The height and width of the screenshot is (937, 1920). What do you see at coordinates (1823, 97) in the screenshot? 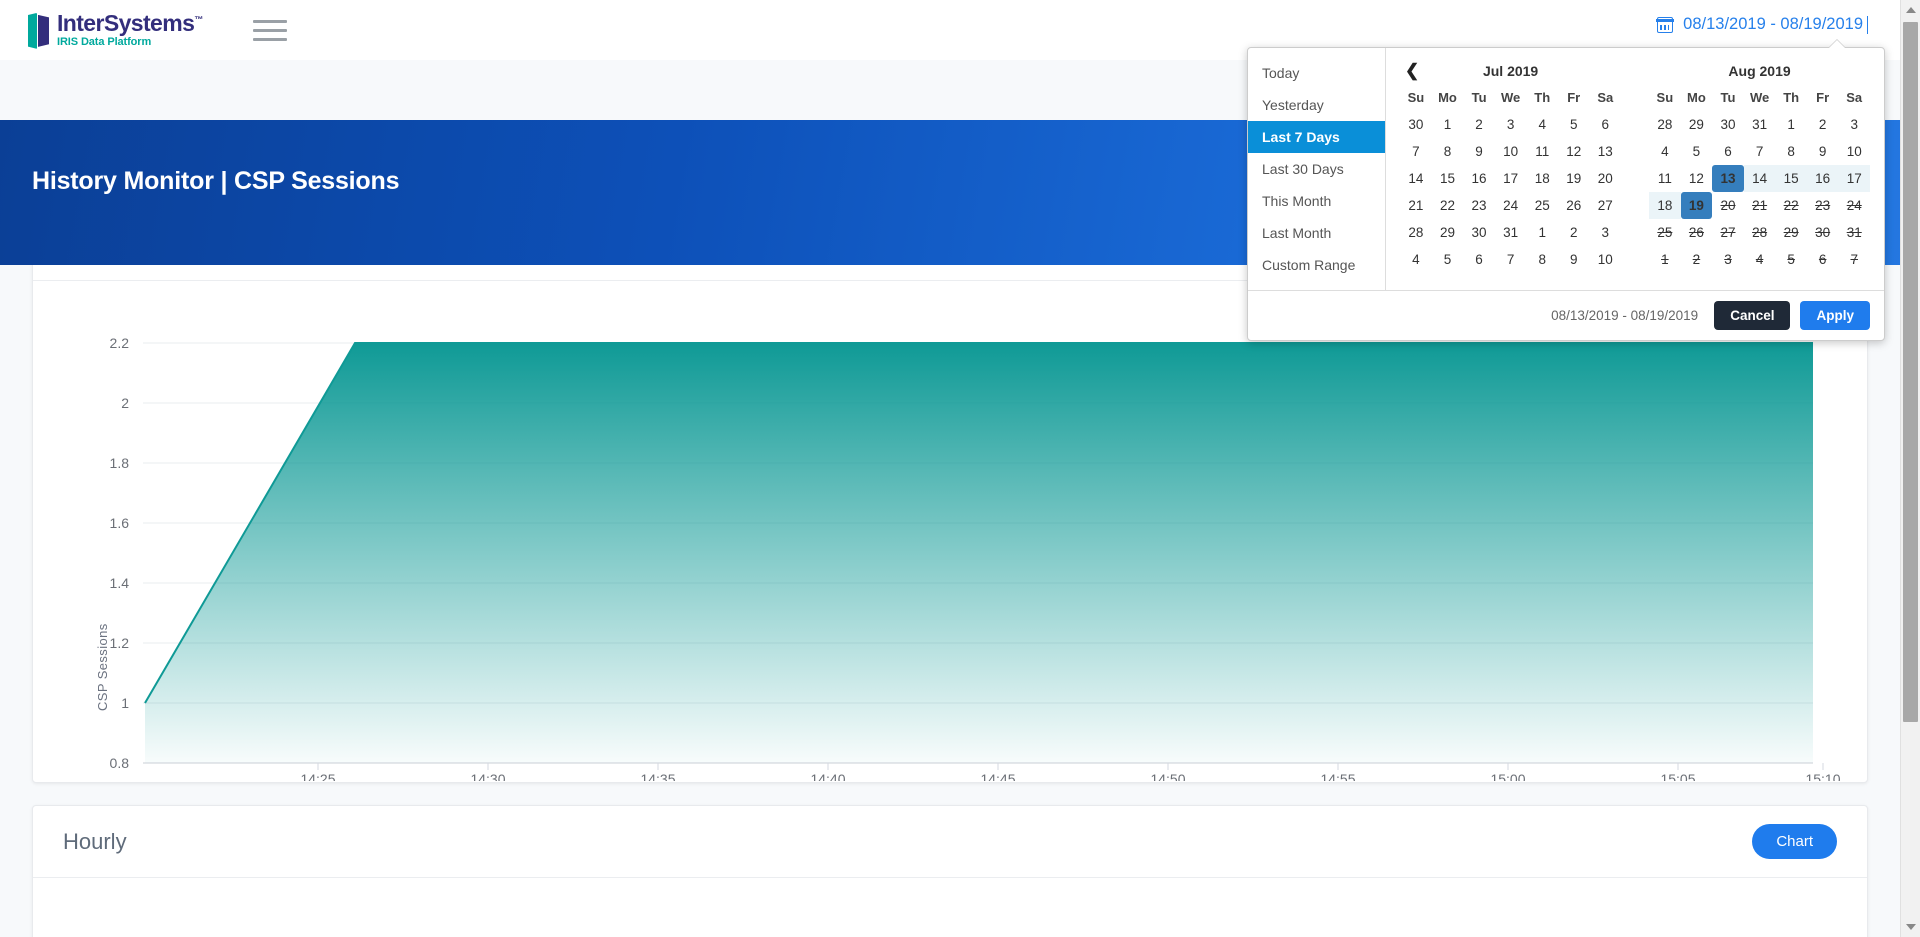
I see `weekday-fr: Fr` at bounding box center [1823, 97].